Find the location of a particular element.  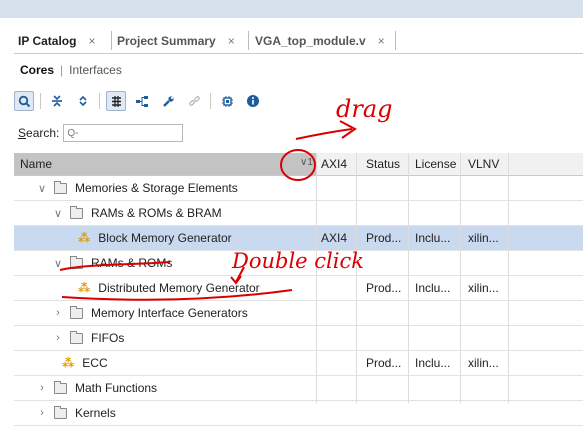

collapse-all-icon is located at coordinates (57, 101).